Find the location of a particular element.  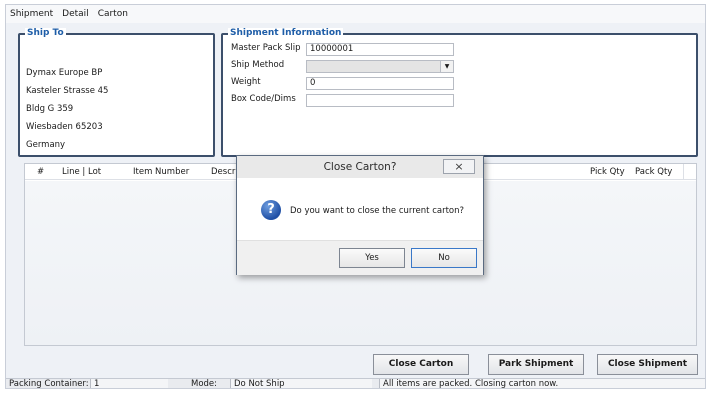

mode-label: Mode: is located at coordinates (204, 384).